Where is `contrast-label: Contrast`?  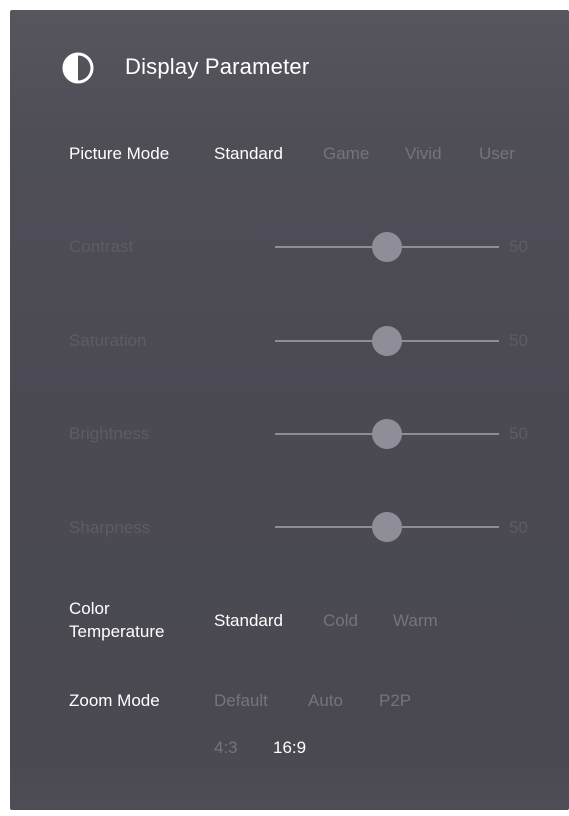 contrast-label: Contrast is located at coordinates (101, 246).